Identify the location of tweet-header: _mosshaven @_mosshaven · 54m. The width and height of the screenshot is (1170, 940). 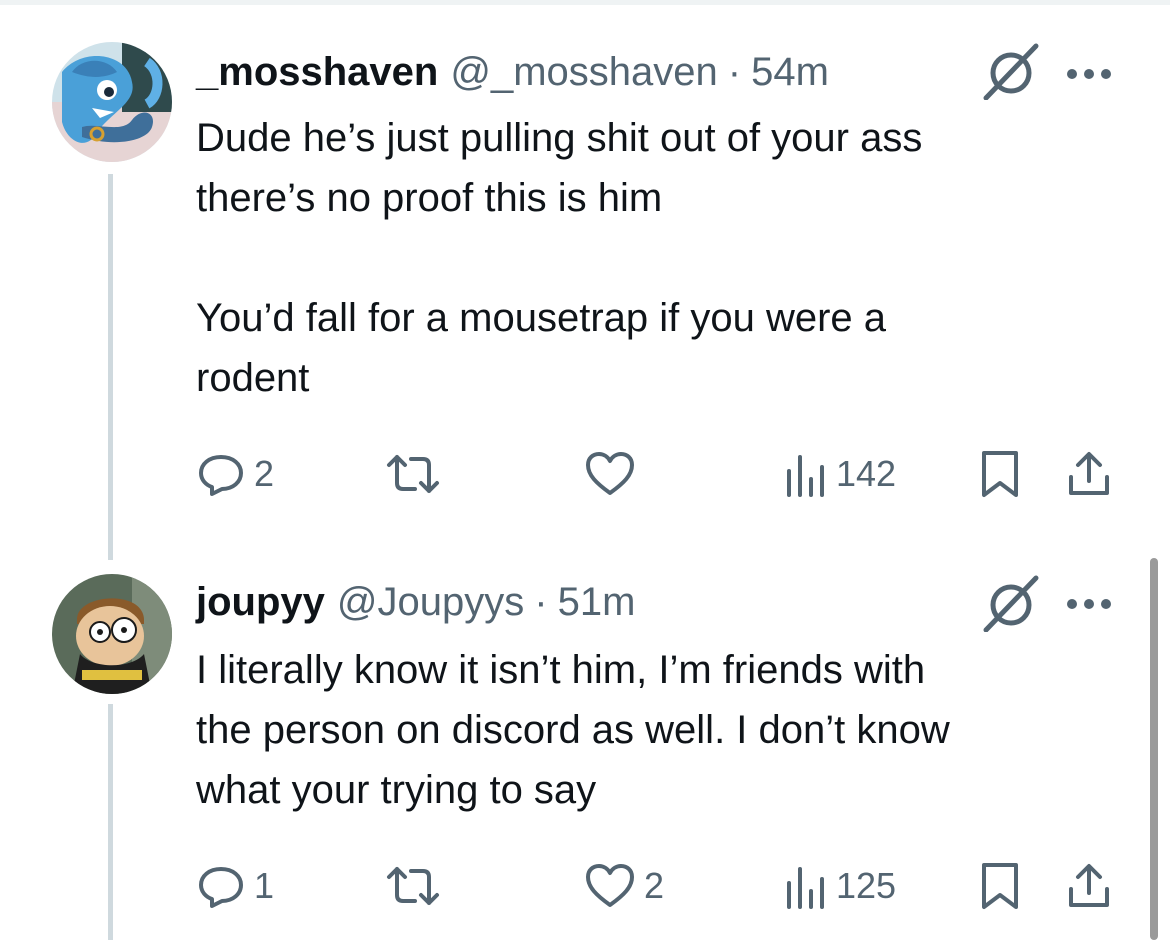
(512, 72).